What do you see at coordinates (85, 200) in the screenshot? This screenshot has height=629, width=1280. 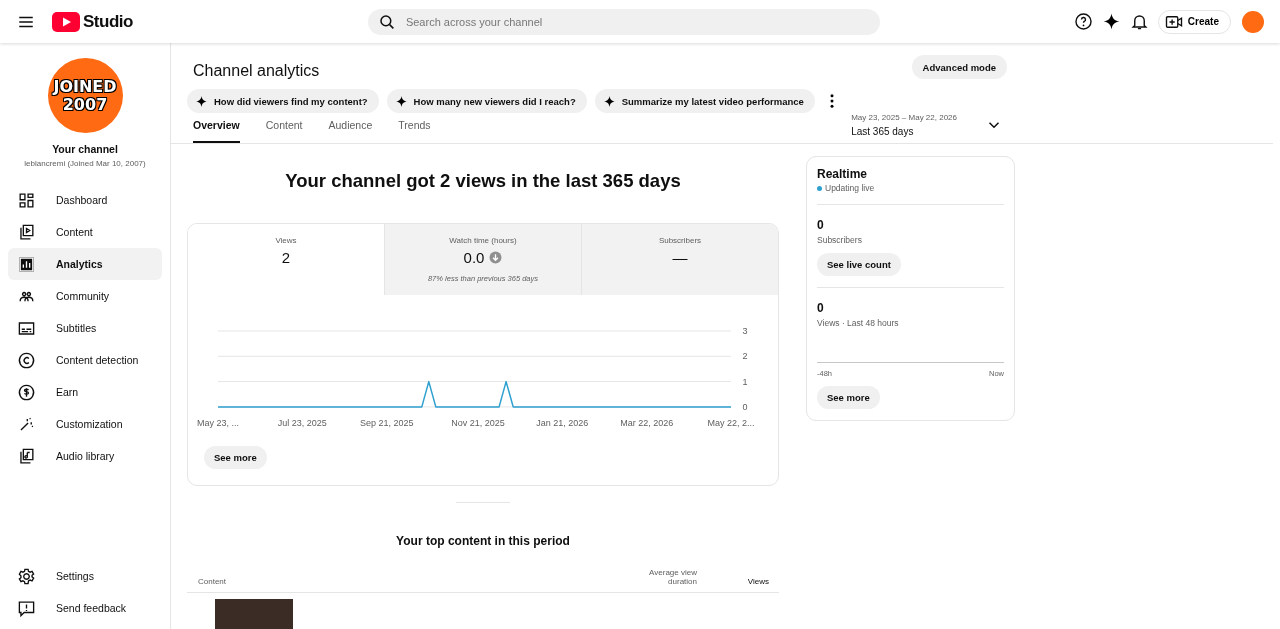 I see `sidebar-item: Dashboard` at bounding box center [85, 200].